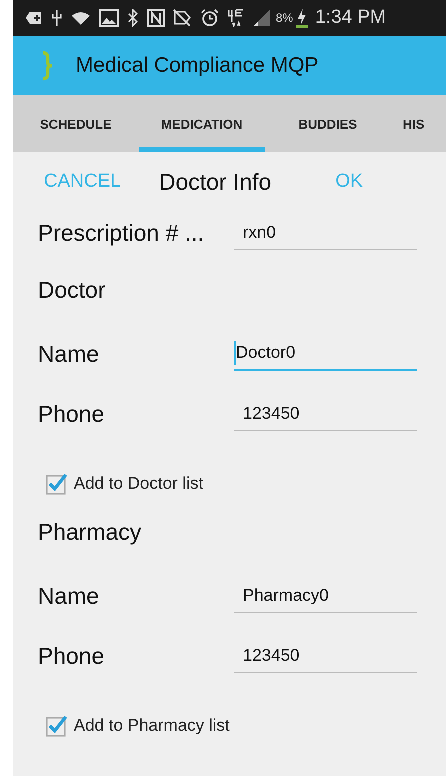 This screenshot has height=776, width=446. Describe the element at coordinates (34, 18) in the screenshot. I see `notification-icon` at that location.